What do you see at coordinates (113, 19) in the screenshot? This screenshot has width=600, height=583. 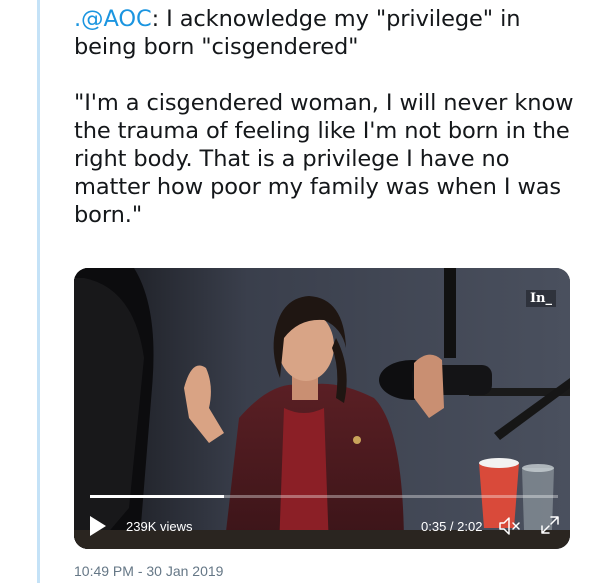 I see `mention-link: .@AOC` at bounding box center [113, 19].